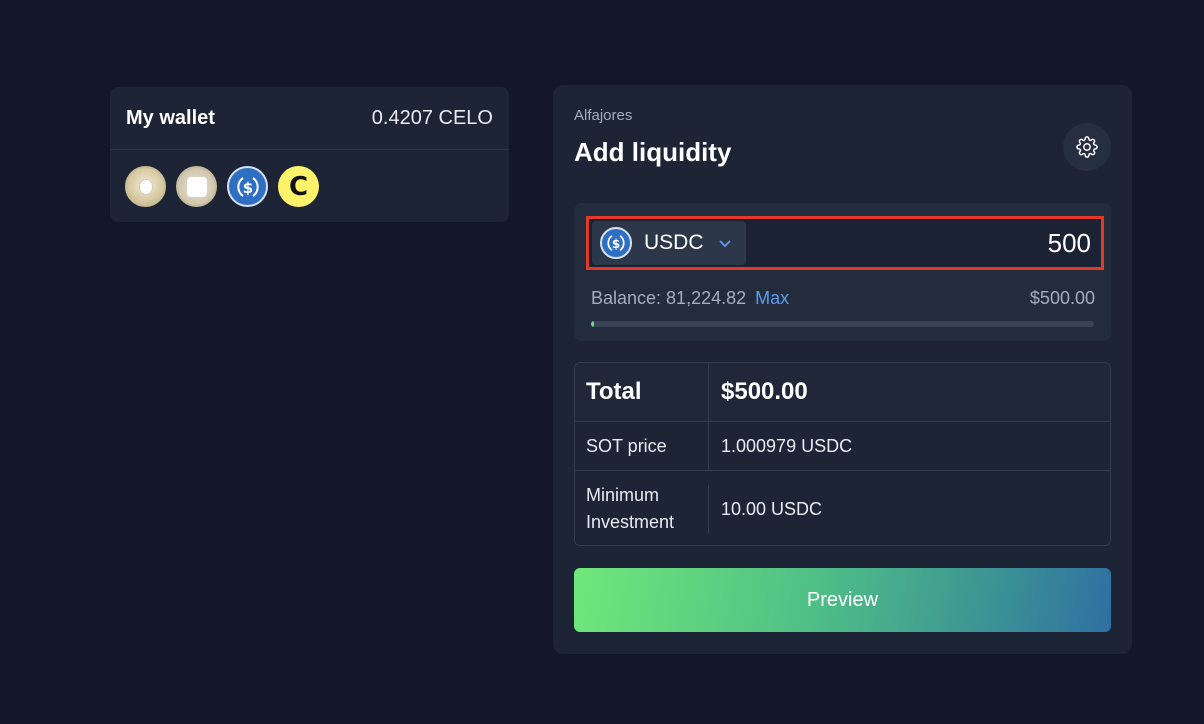 Image resolution: width=1204 pixels, height=724 pixels. I want to click on wallet-card: My wallet 0.4207 CELO $ C, so click(309, 154).